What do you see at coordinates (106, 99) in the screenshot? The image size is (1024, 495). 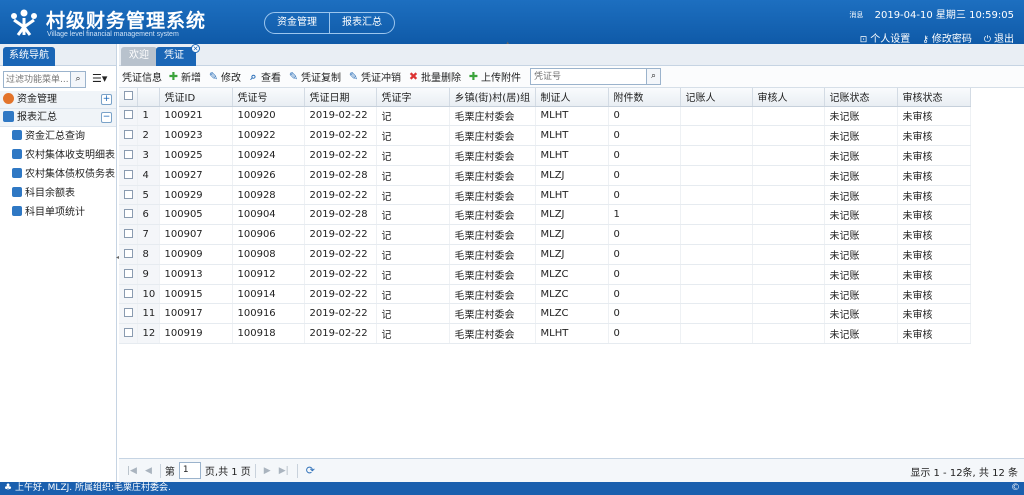 I see `expand-icon: +` at bounding box center [106, 99].